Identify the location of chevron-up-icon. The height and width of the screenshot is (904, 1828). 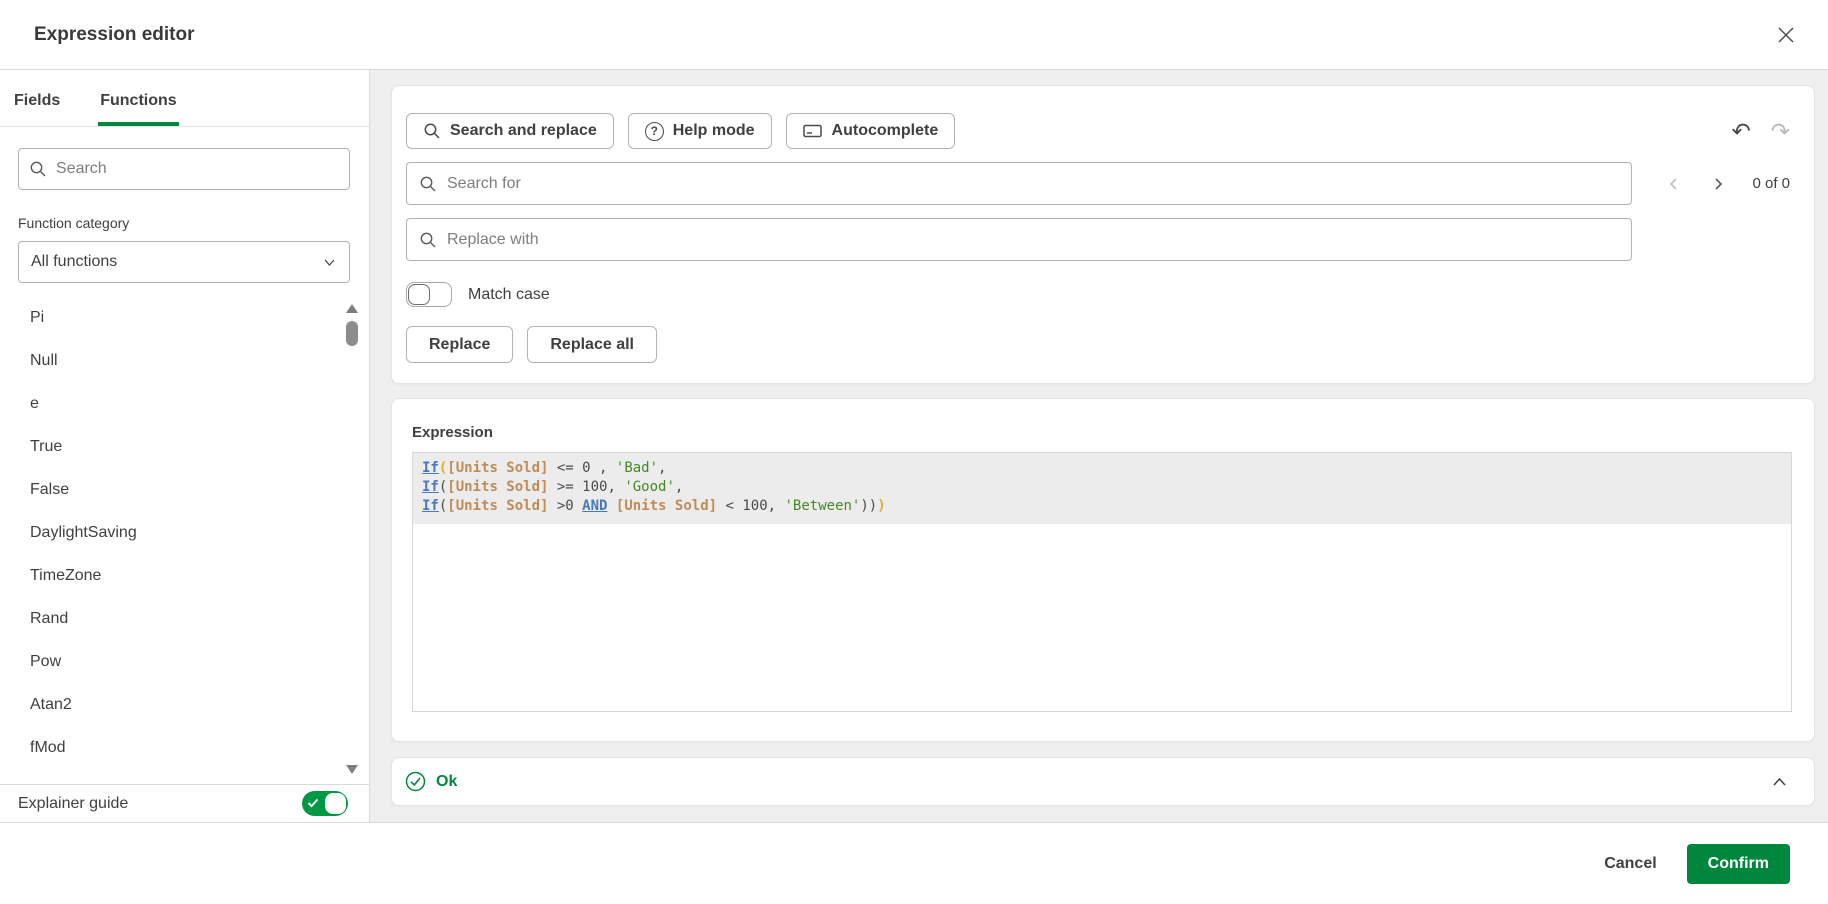
(1779, 781).